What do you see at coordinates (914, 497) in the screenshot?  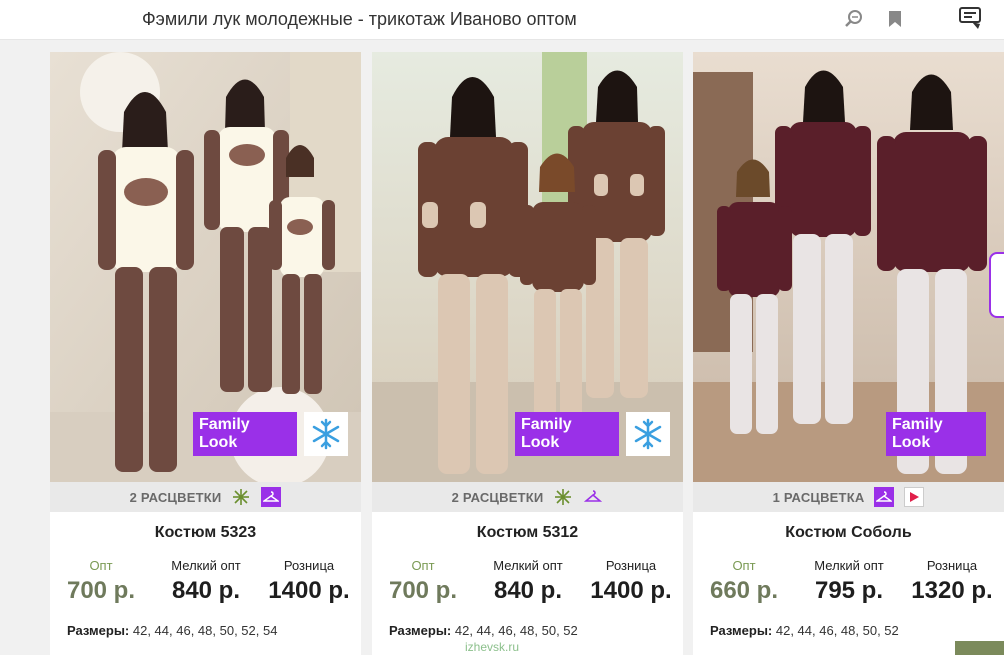 I see `video-play-icon` at bounding box center [914, 497].